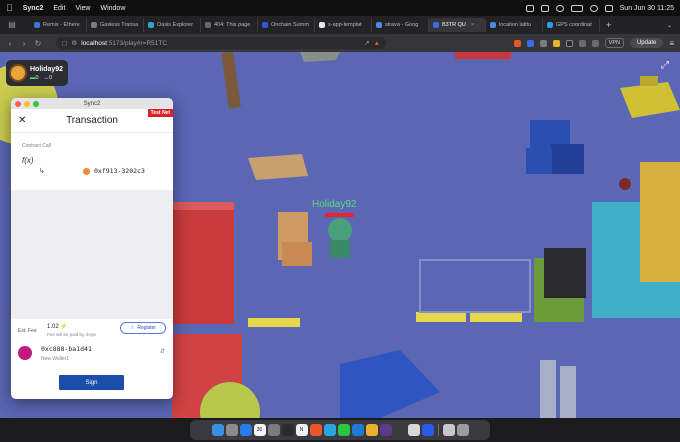 This screenshot has width=680, height=442. I want to click on fence, so click(475, 286).